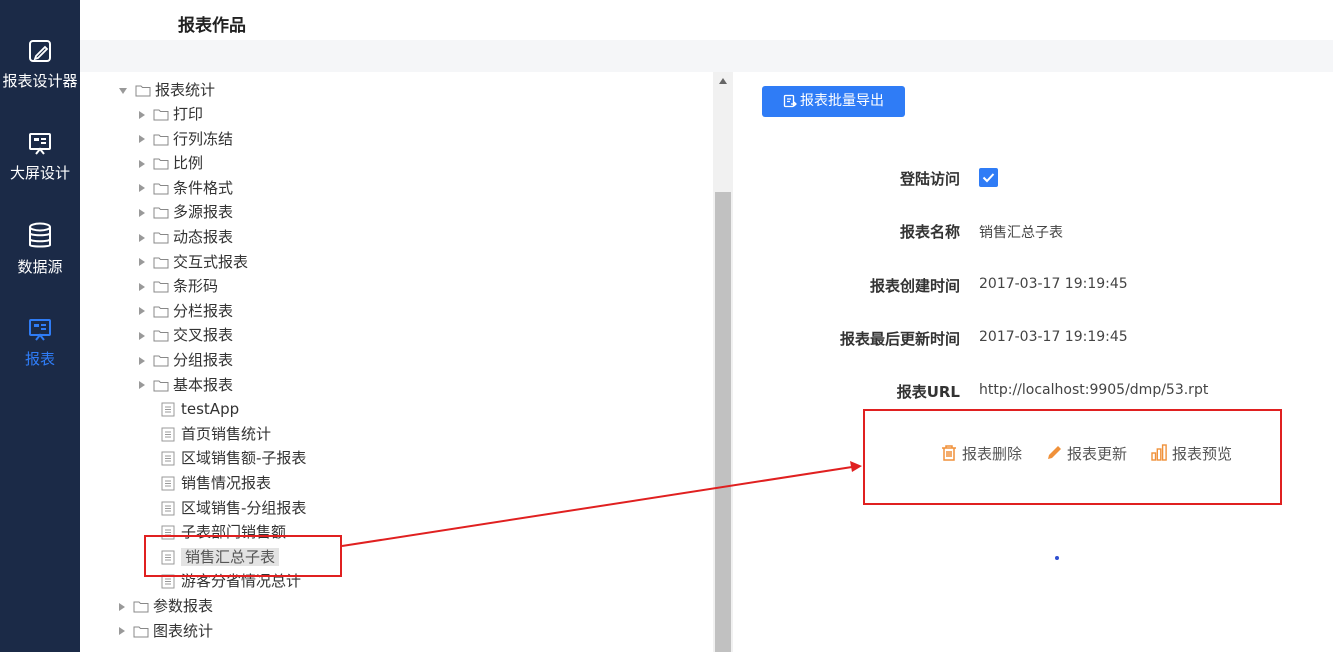  I want to click on annotation-arrow, so click(601, 504).